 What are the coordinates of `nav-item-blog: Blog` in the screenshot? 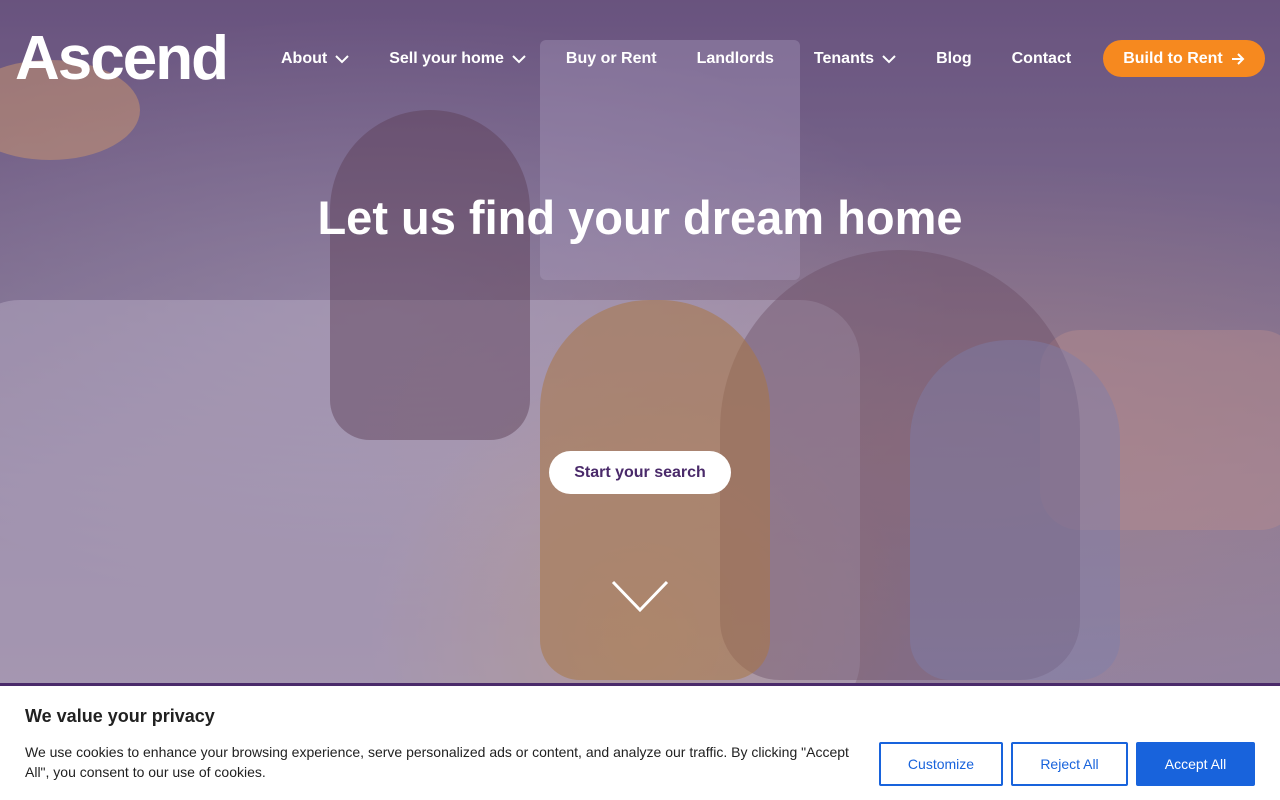 It's located at (954, 59).